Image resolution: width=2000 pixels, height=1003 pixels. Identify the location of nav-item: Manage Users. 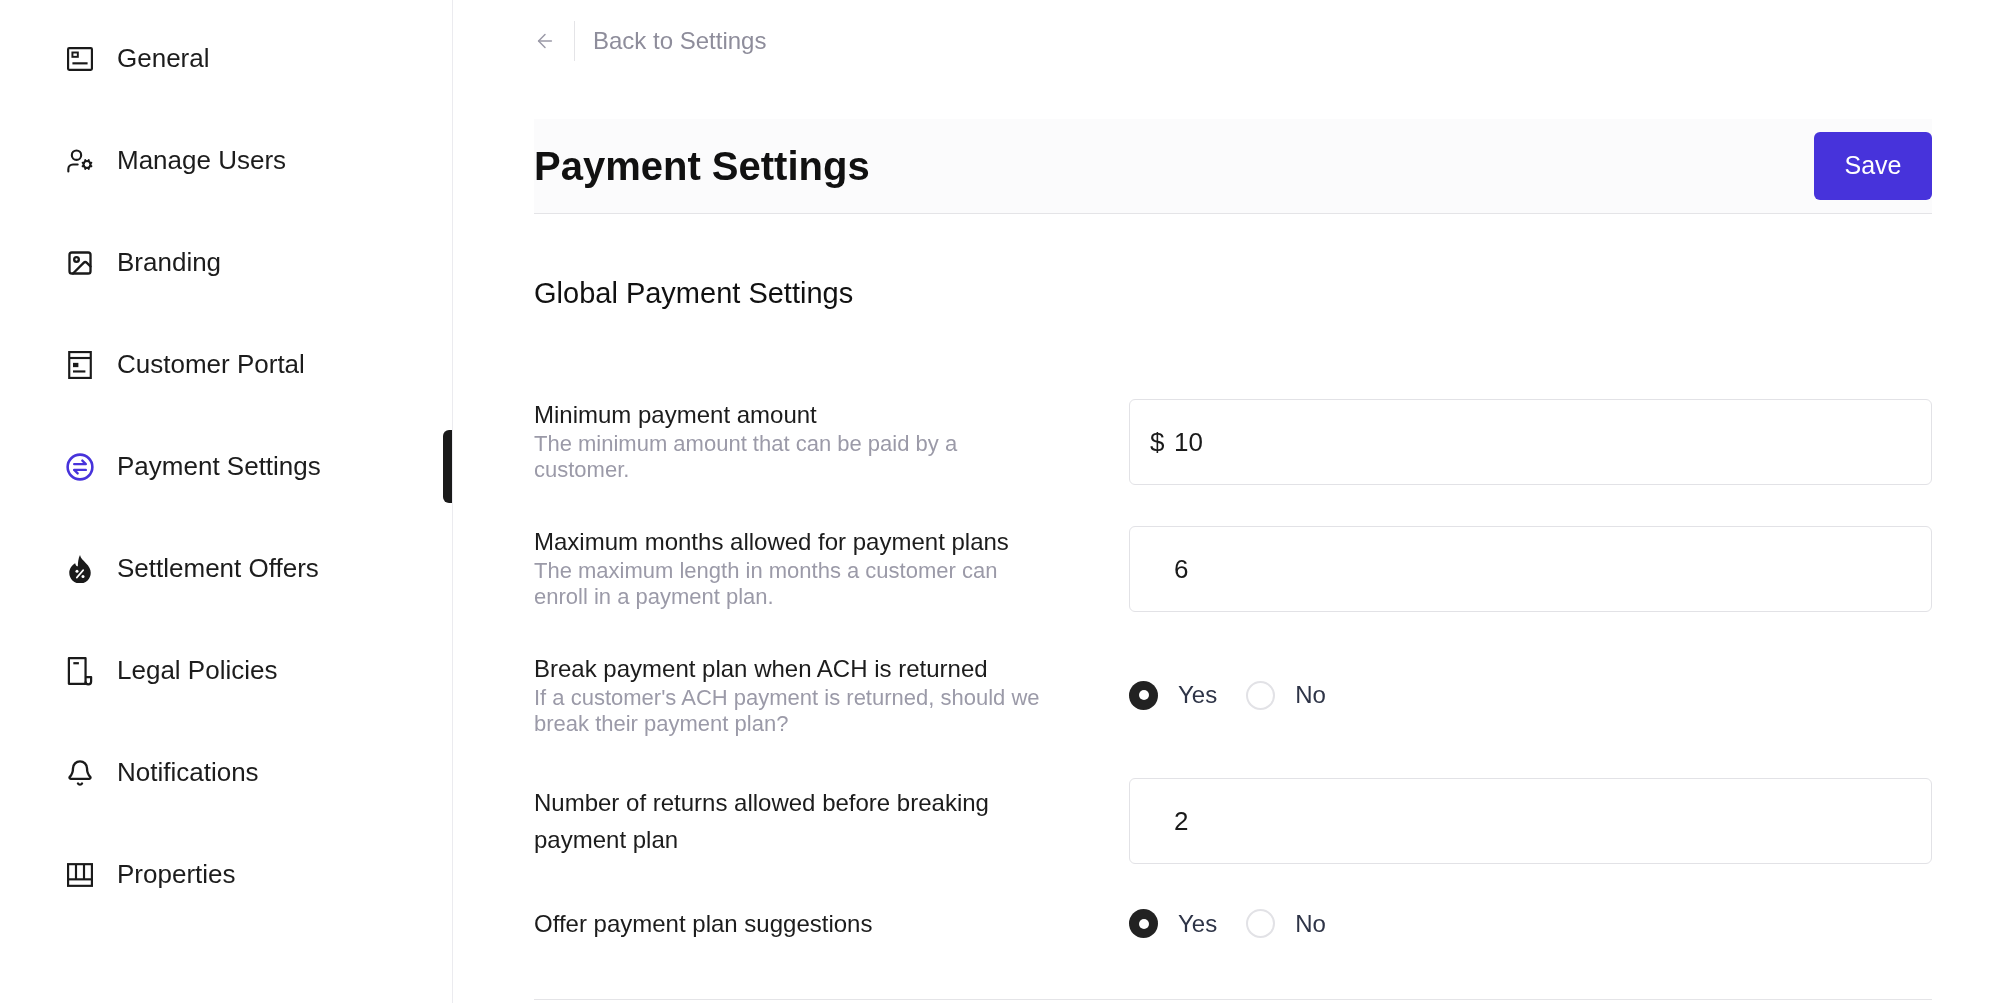
(226, 160).